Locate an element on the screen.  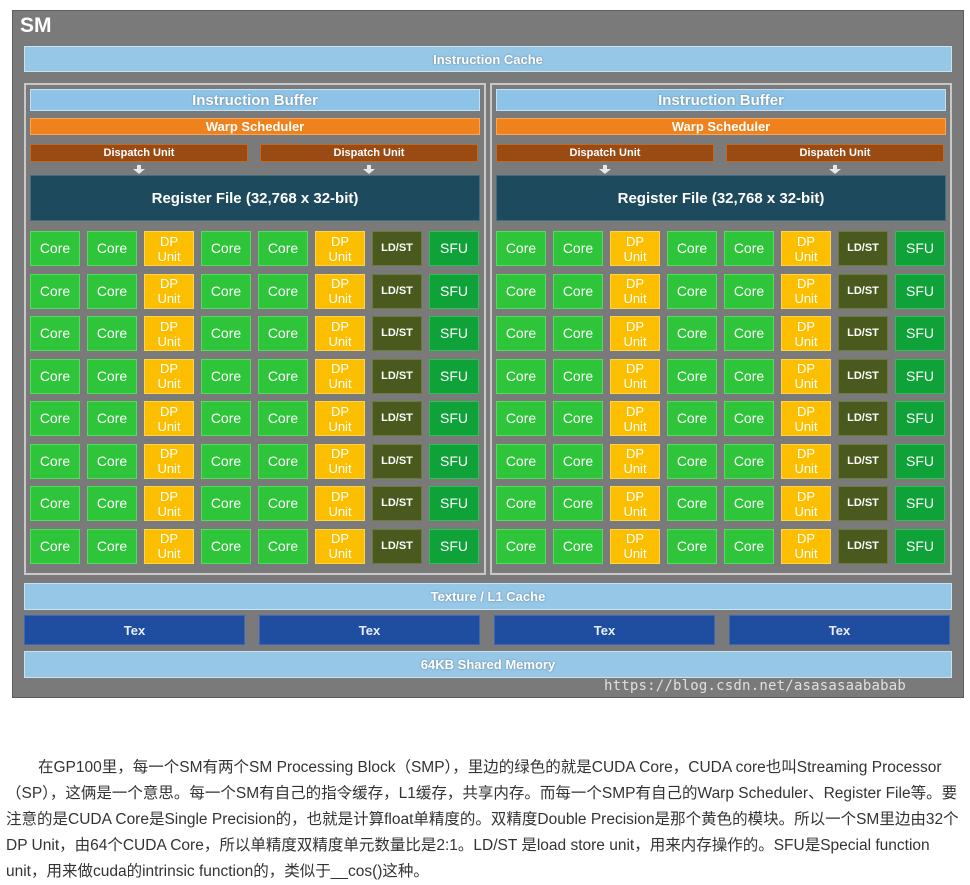
instruction-cache: Instruction Cache is located at coordinates (488, 59).